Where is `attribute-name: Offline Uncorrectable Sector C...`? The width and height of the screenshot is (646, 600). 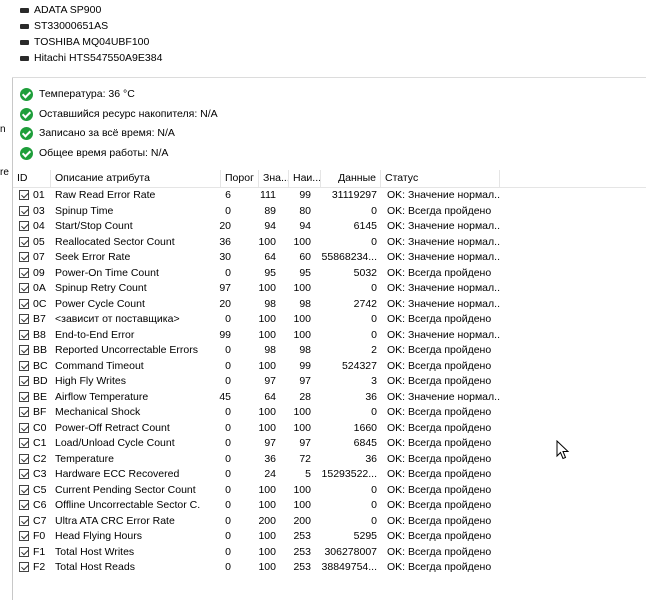
attribute-name: Offline Uncorrectable Sector C... is located at coordinates (128, 505).